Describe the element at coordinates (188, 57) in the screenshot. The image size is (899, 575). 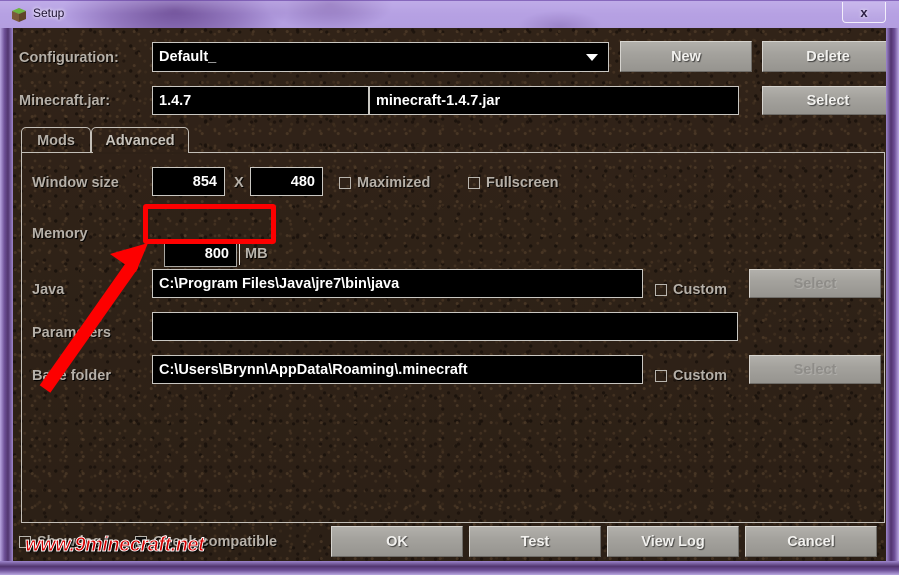
I see `configuration-value: Default_` at that location.